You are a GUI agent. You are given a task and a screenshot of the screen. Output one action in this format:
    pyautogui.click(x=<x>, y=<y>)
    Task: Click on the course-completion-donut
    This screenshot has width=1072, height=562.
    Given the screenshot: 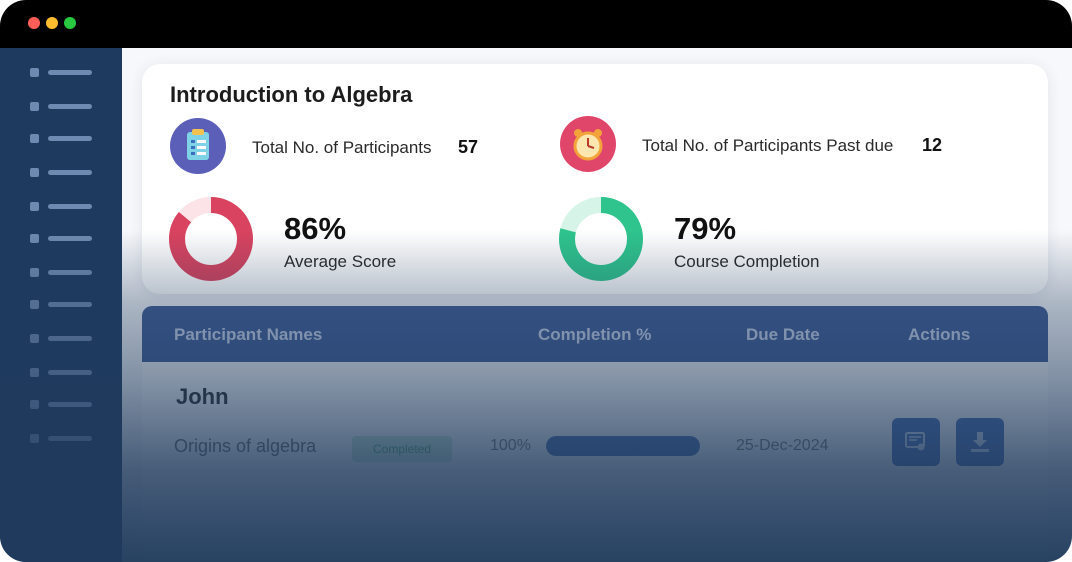 What is the action you would take?
    pyautogui.click(x=601, y=239)
    